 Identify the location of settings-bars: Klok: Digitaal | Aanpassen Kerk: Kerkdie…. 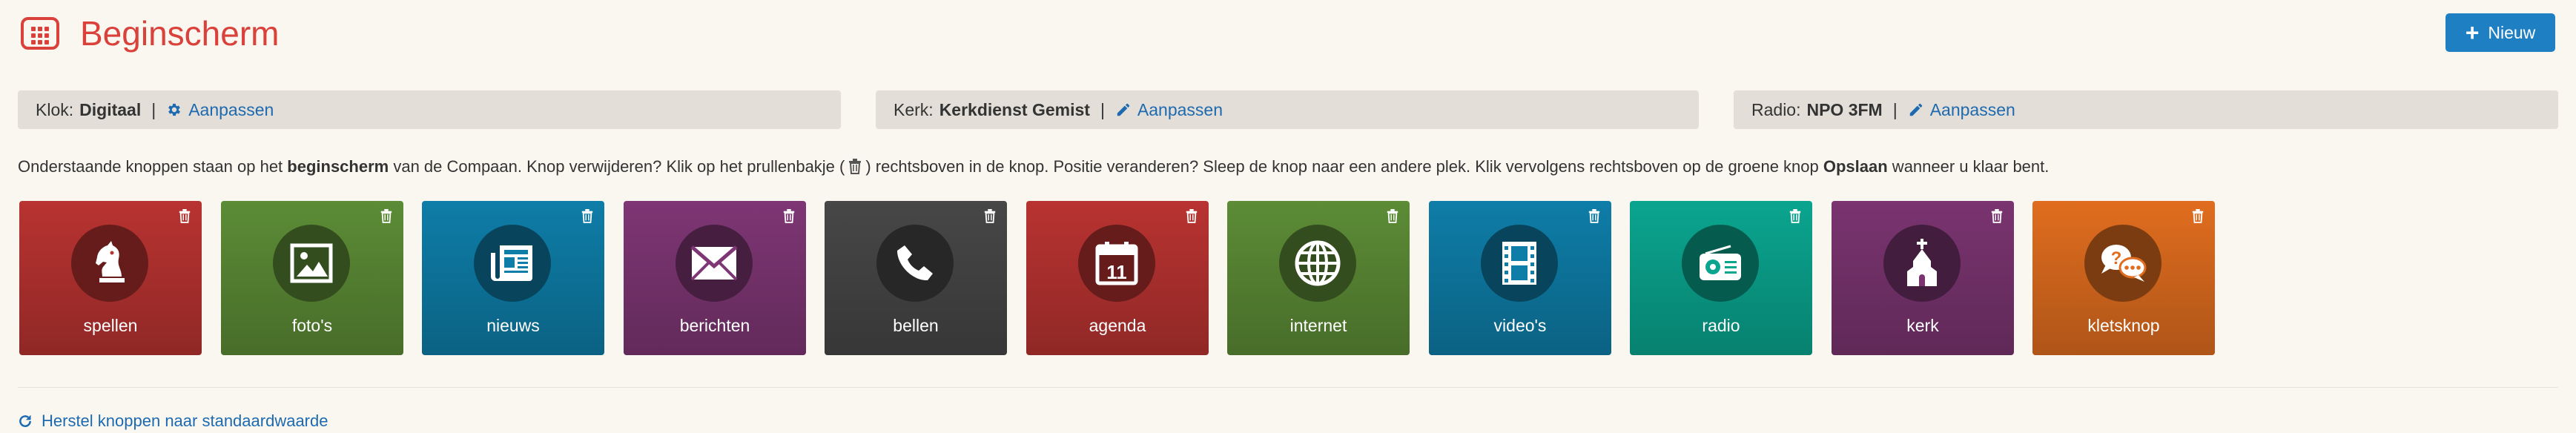
(1288, 109).